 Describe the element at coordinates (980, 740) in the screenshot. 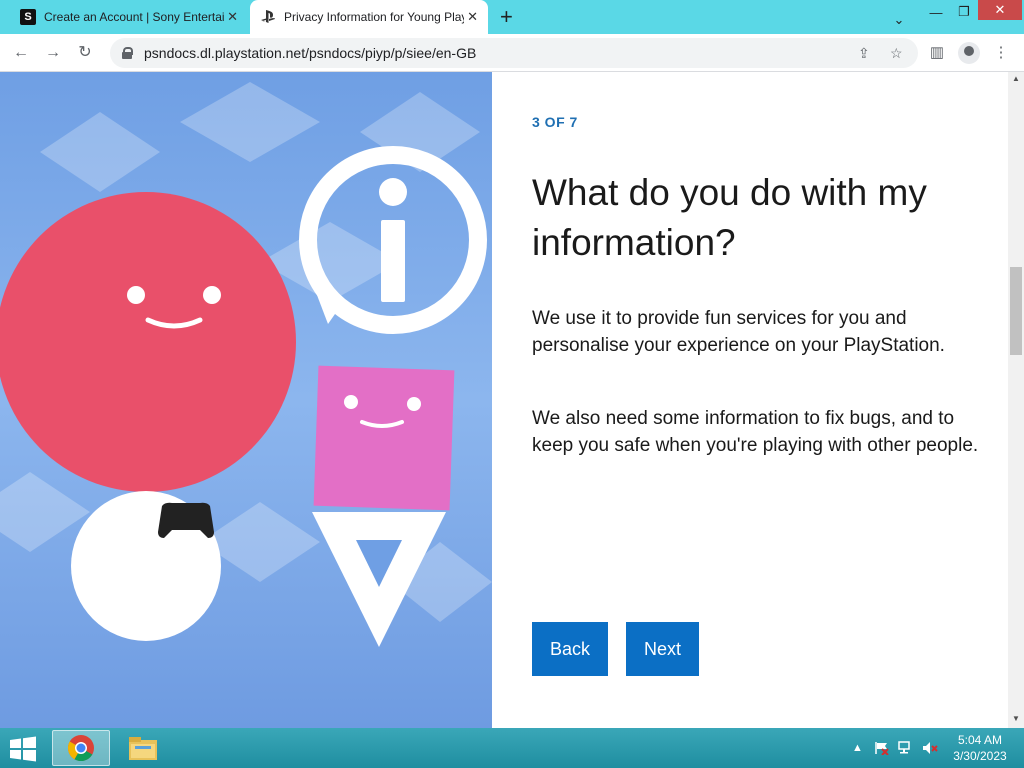

I see `clock-time: 5:04 AM` at that location.